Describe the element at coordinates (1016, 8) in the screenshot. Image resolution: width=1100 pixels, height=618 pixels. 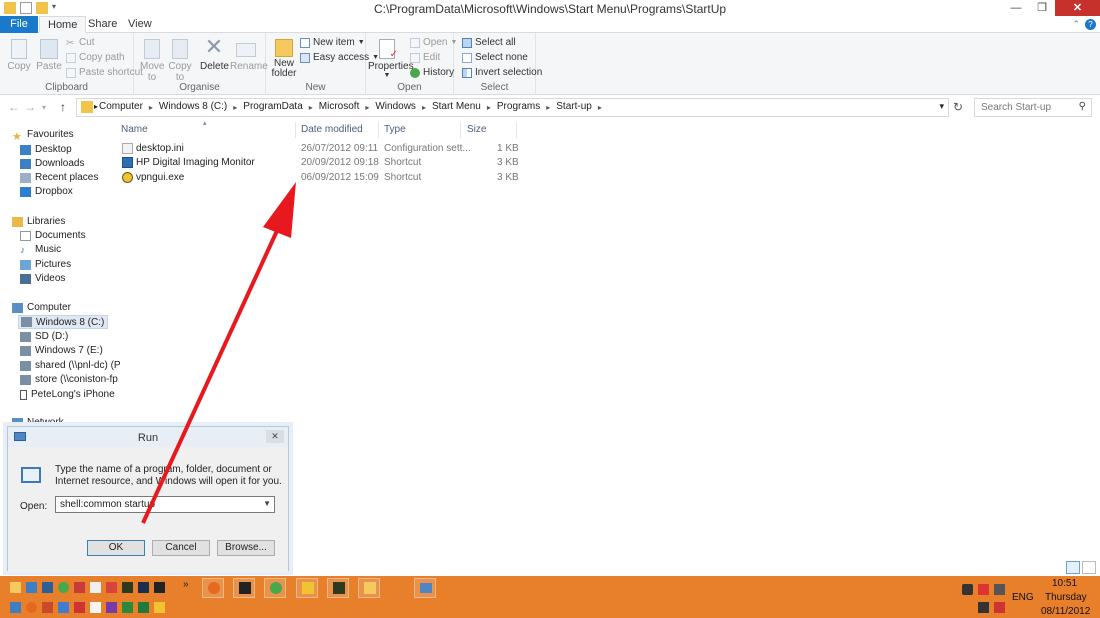
I see `minimize-button: —` at that location.